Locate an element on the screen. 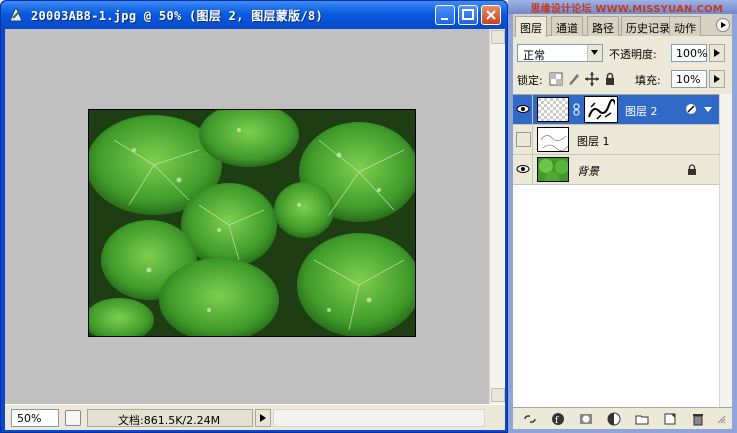 This screenshot has width=737, height=433. photoshop-document-icon is located at coordinates (16, 15).